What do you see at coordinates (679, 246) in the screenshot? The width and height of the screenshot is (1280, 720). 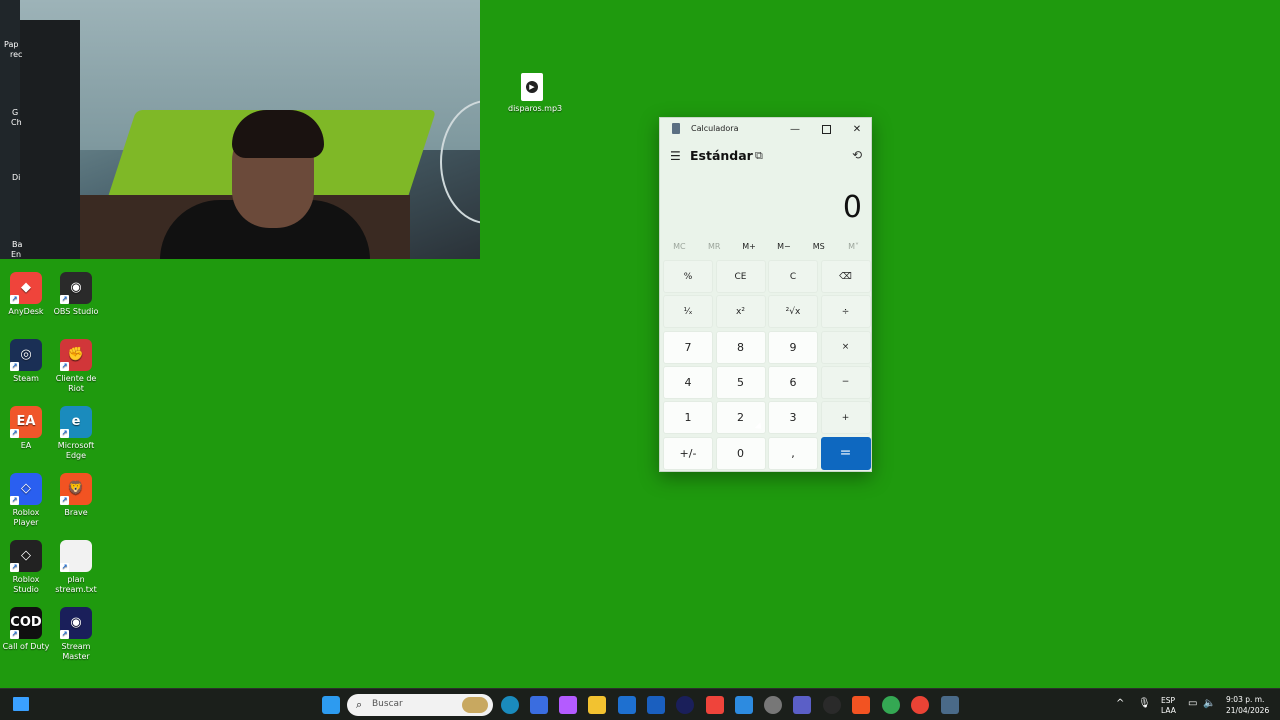 I see `memory-button: MC` at bounding box center [679, 246].